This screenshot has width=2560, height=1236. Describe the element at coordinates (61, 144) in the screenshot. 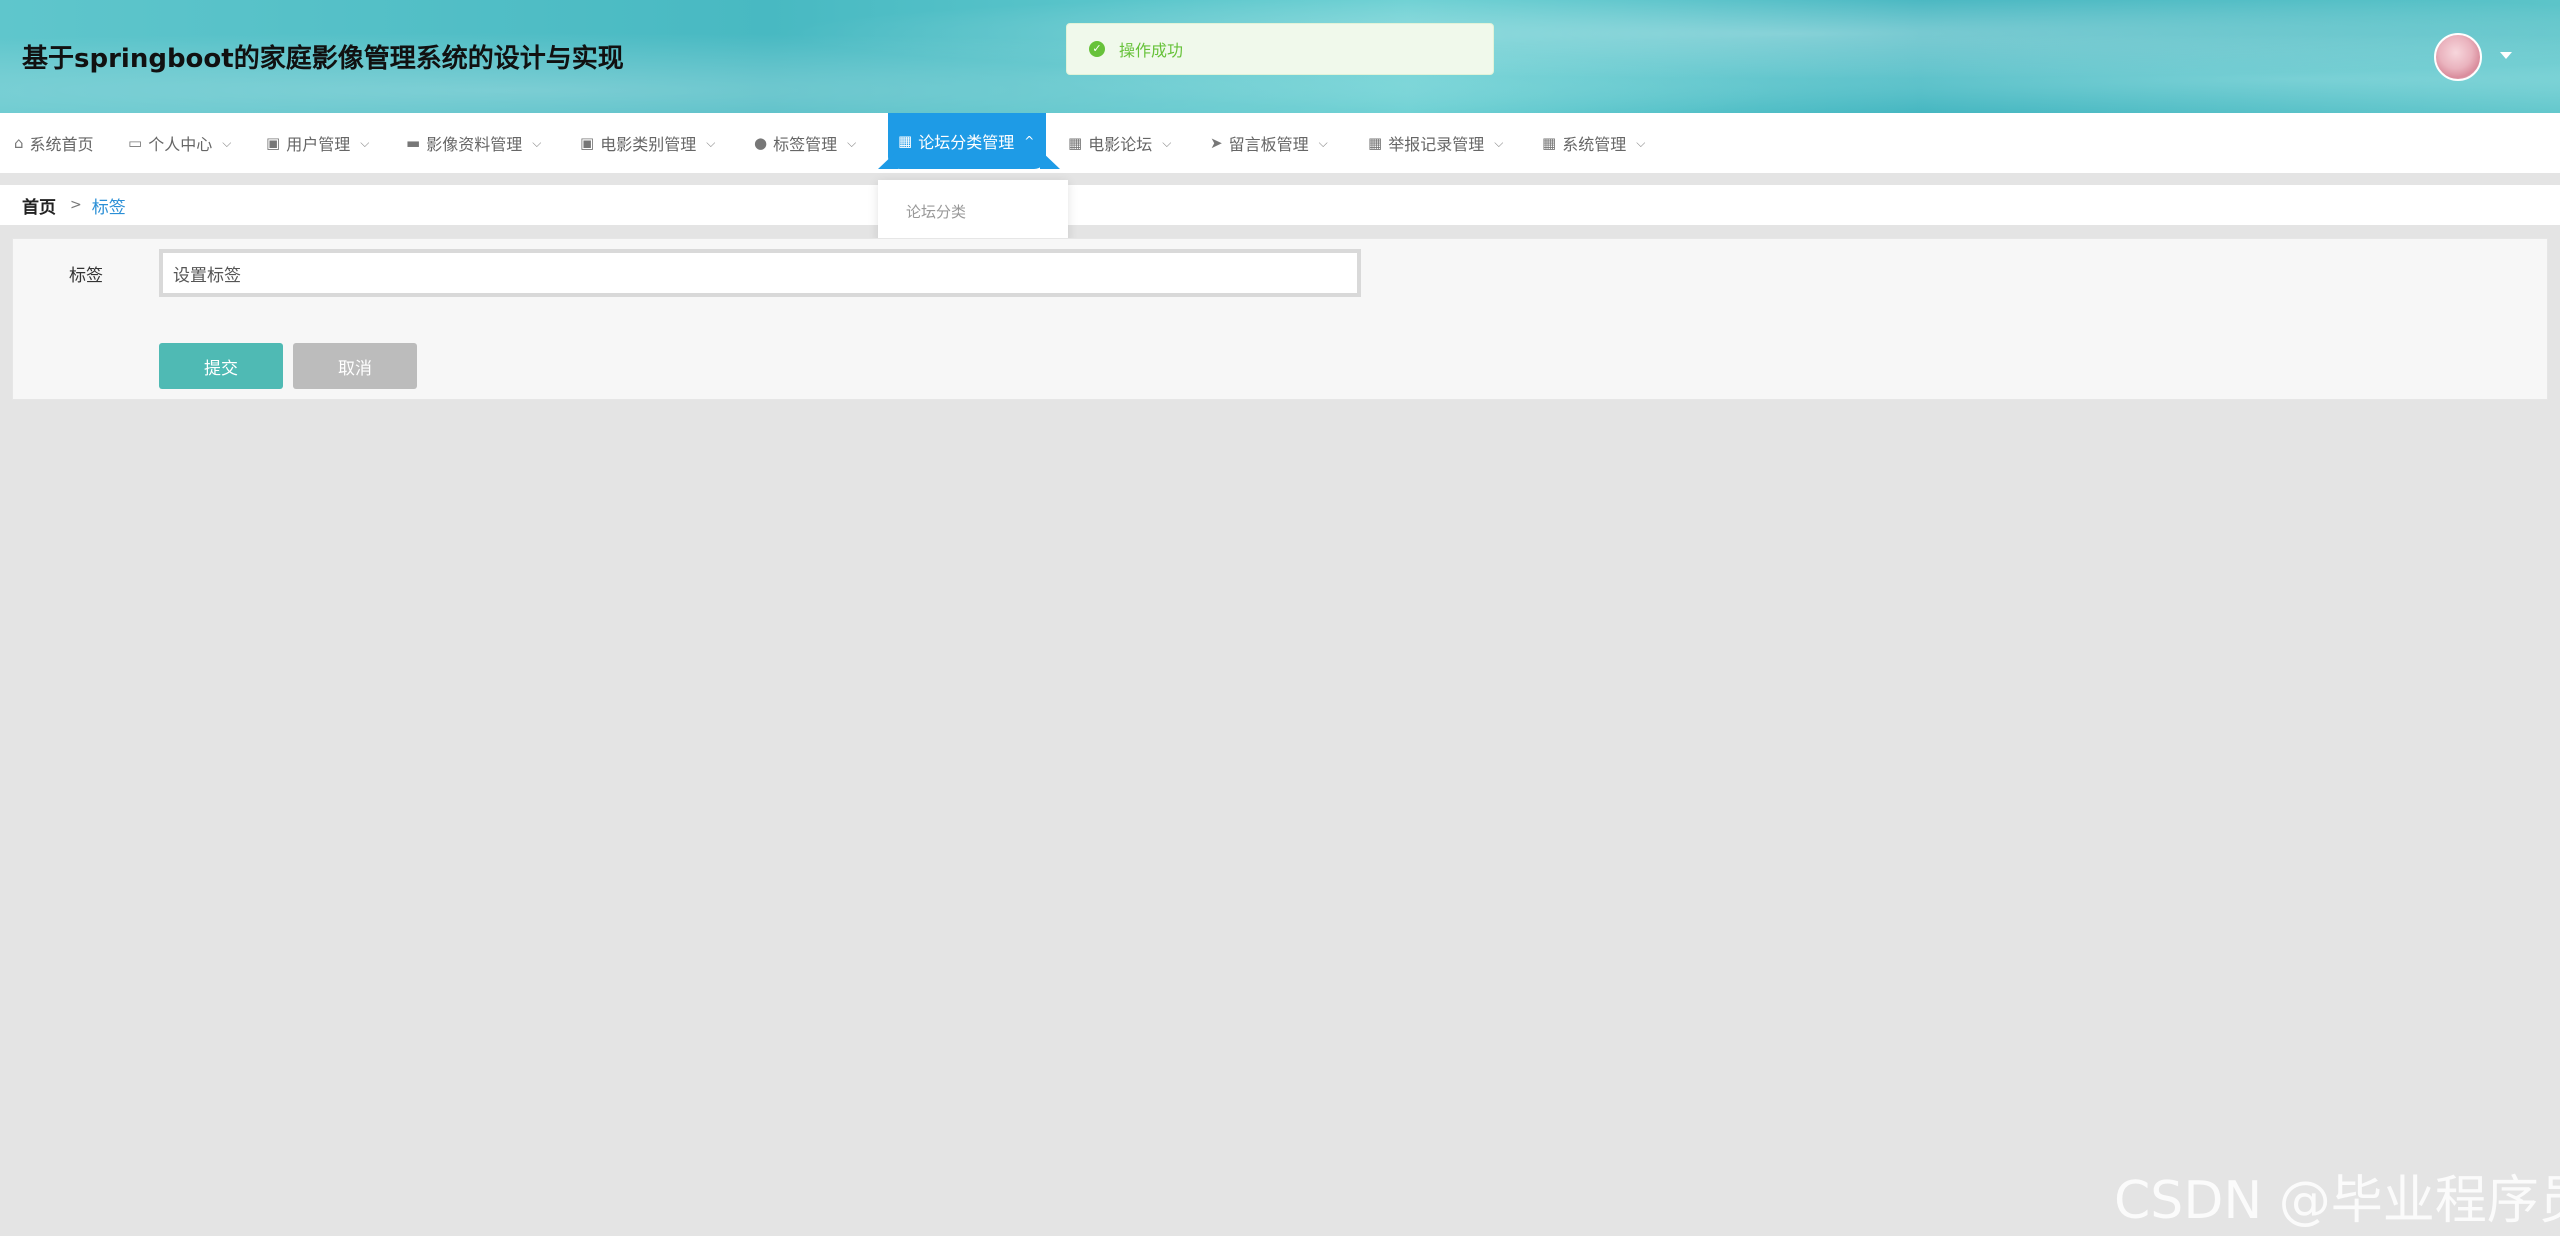

I see `nav-item-label: 系统首页` at that location.